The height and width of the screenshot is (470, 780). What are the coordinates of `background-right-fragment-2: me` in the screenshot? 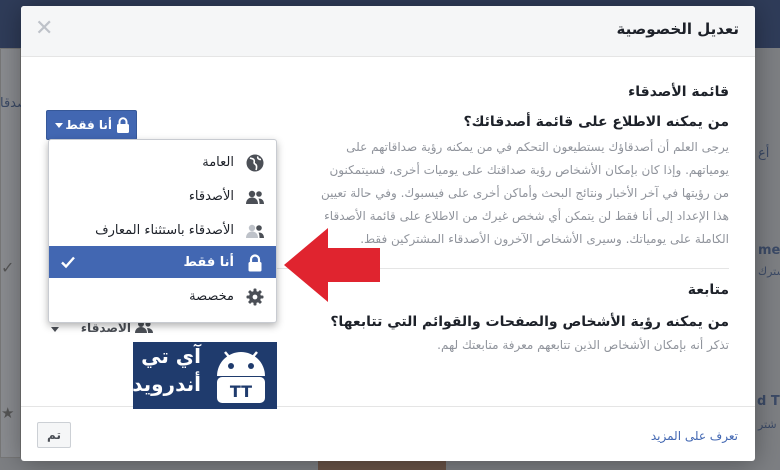 It's located at (769, 250).